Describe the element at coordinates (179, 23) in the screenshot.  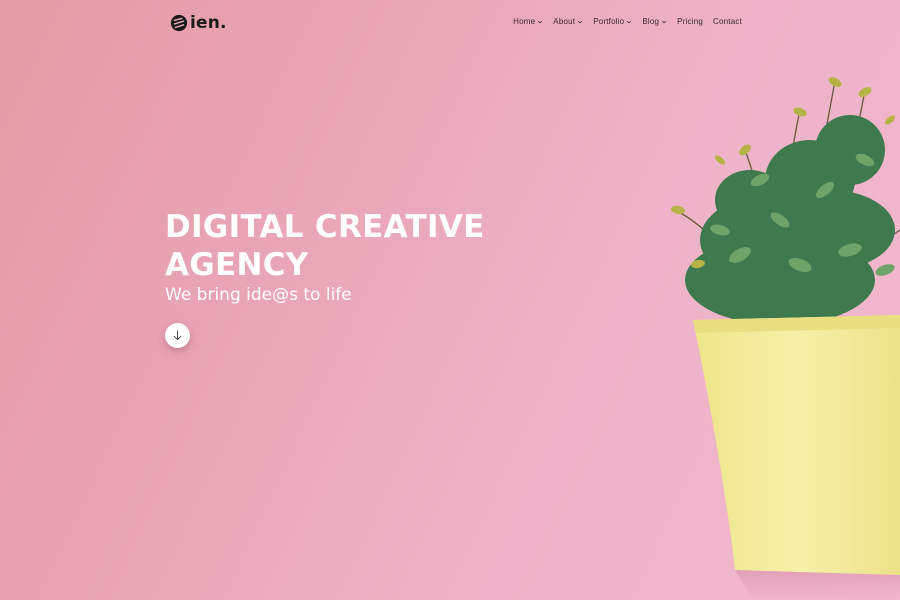
I see `logo-mark-icon` at that location.